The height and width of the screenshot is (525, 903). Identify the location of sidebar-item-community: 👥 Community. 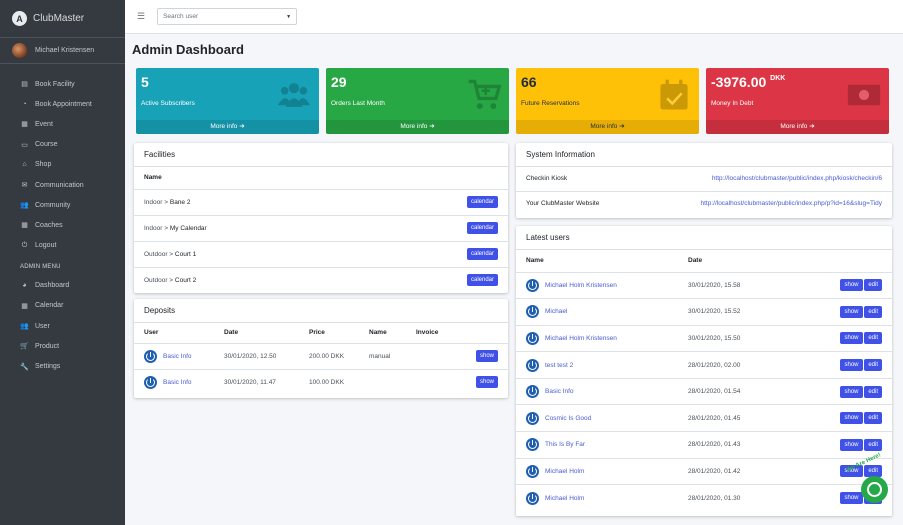
(62, 205).